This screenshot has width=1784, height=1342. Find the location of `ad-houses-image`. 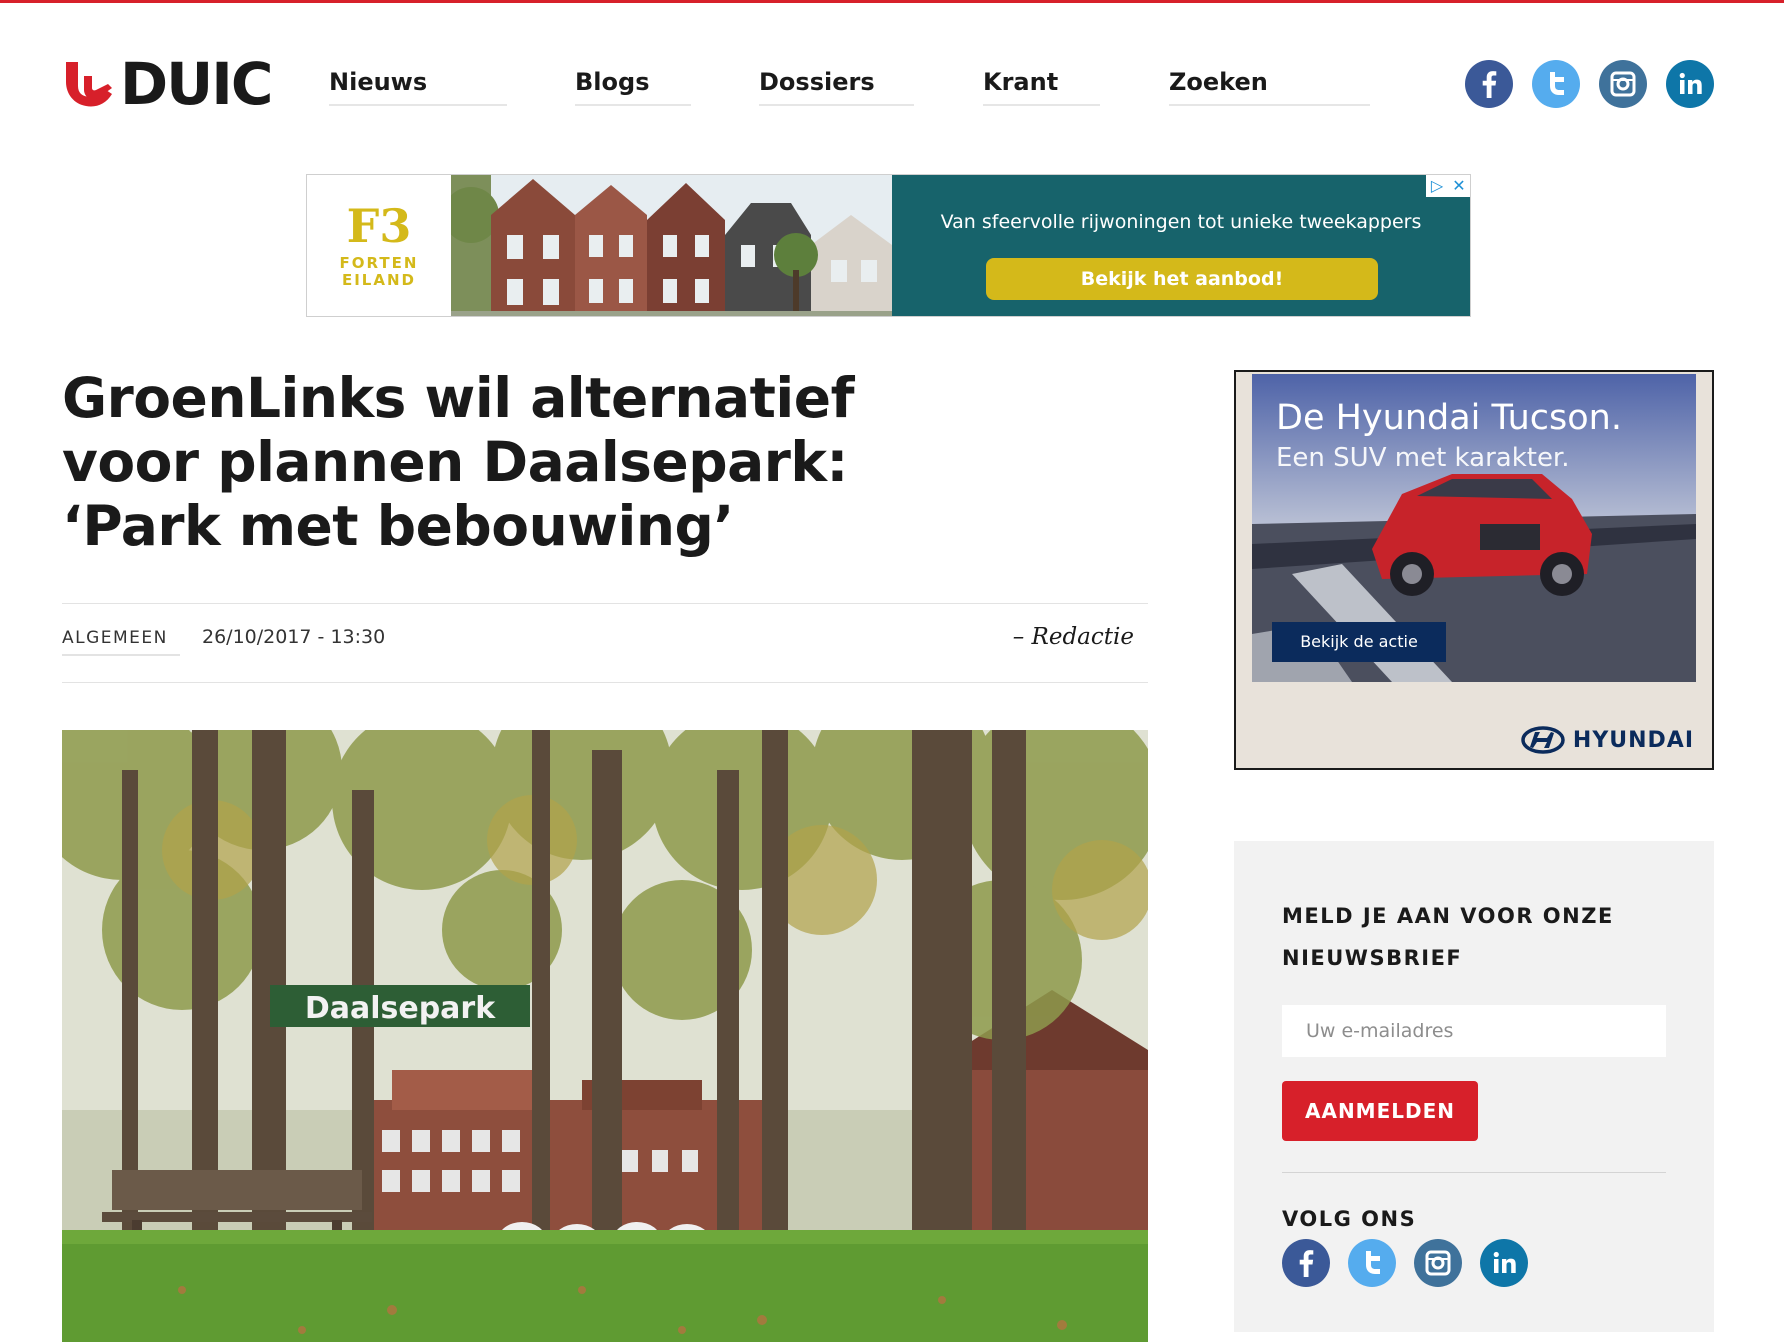

ad-houses-image is located at coordinates (671, 245).